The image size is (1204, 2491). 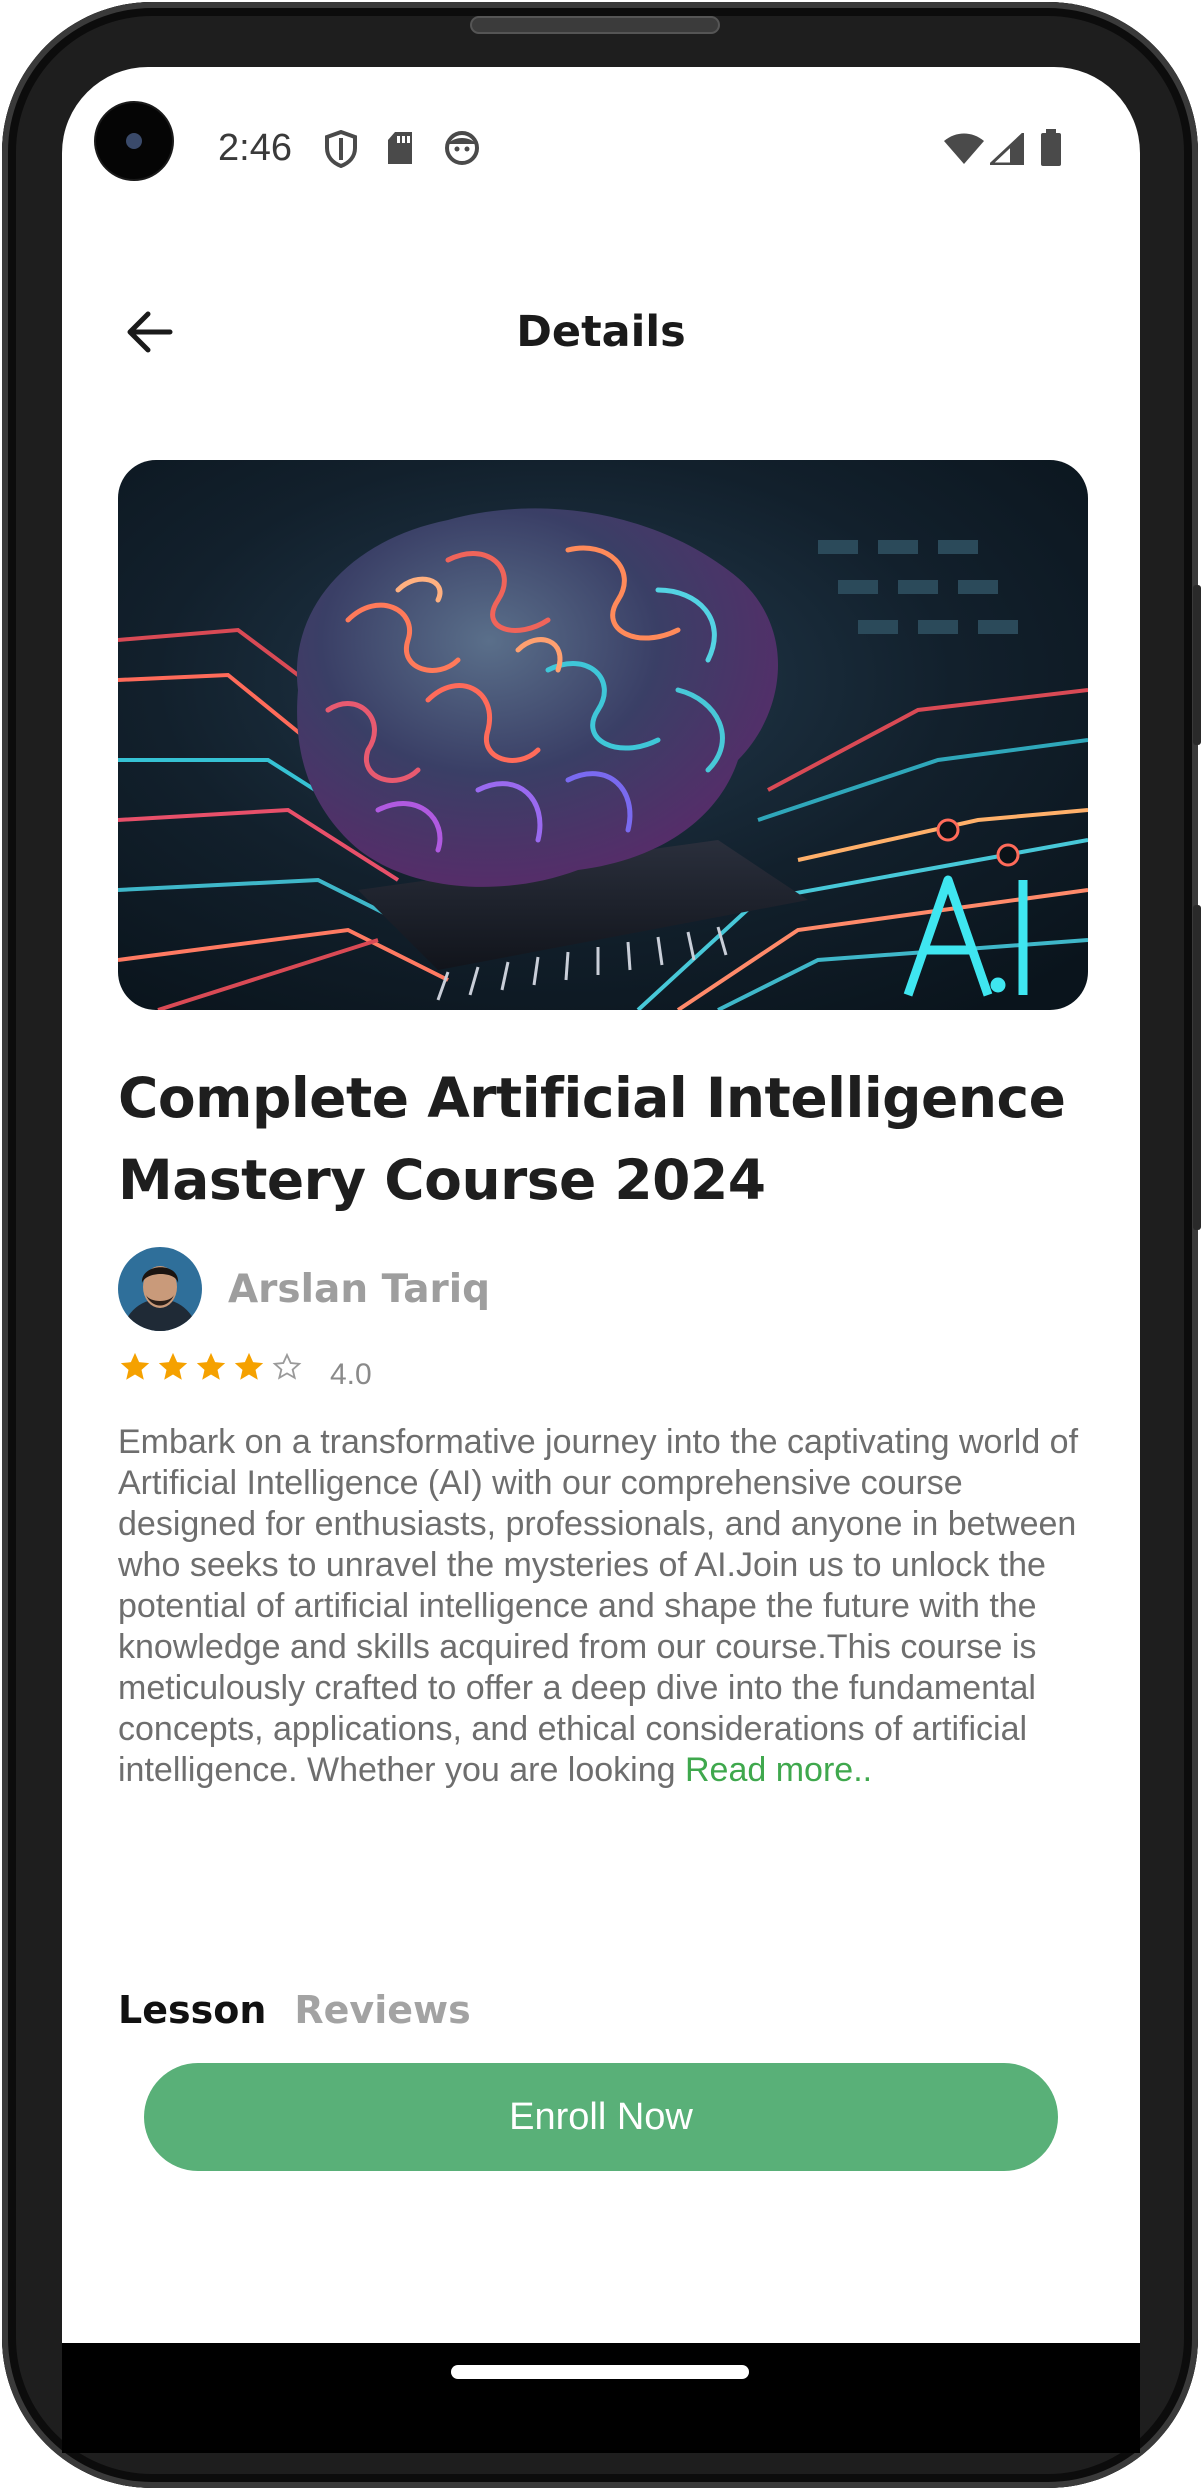 I want to click on home-gesture-handle, so click(x=600, y=2372).